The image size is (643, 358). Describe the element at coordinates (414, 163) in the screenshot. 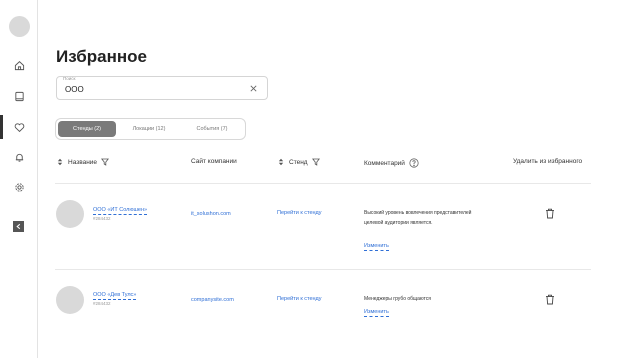

I see `help-icon` at that location.